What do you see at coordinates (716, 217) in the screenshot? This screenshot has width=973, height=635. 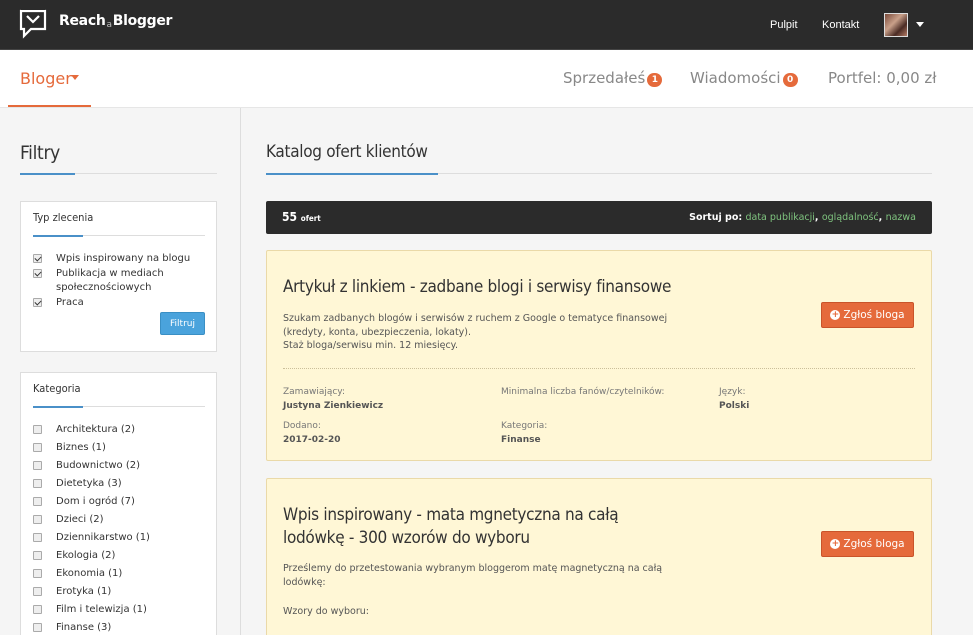 I see `sort-label: Sortuj po:` at bounding box center [716, 217].